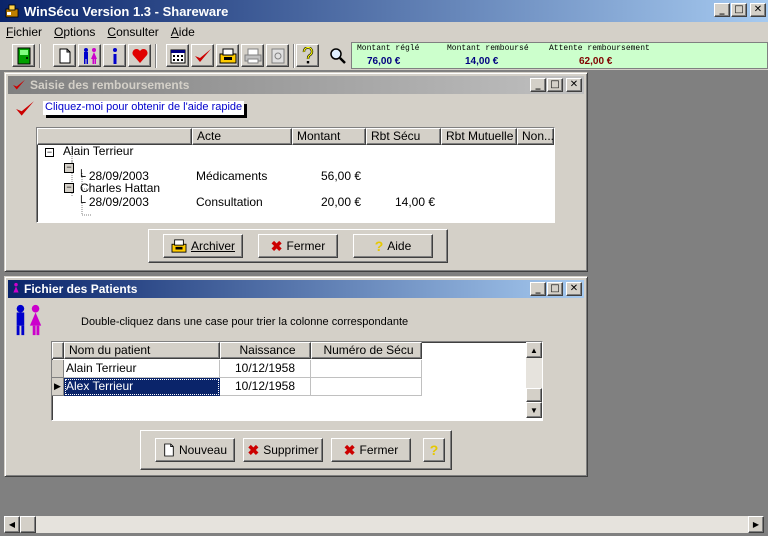 The height and width of the screenshot is (536, 768). Describe the element at coordinates (384, 31) in the screenshot. I see `menu-bar: Fichier Options Consulter Aide` at that location.